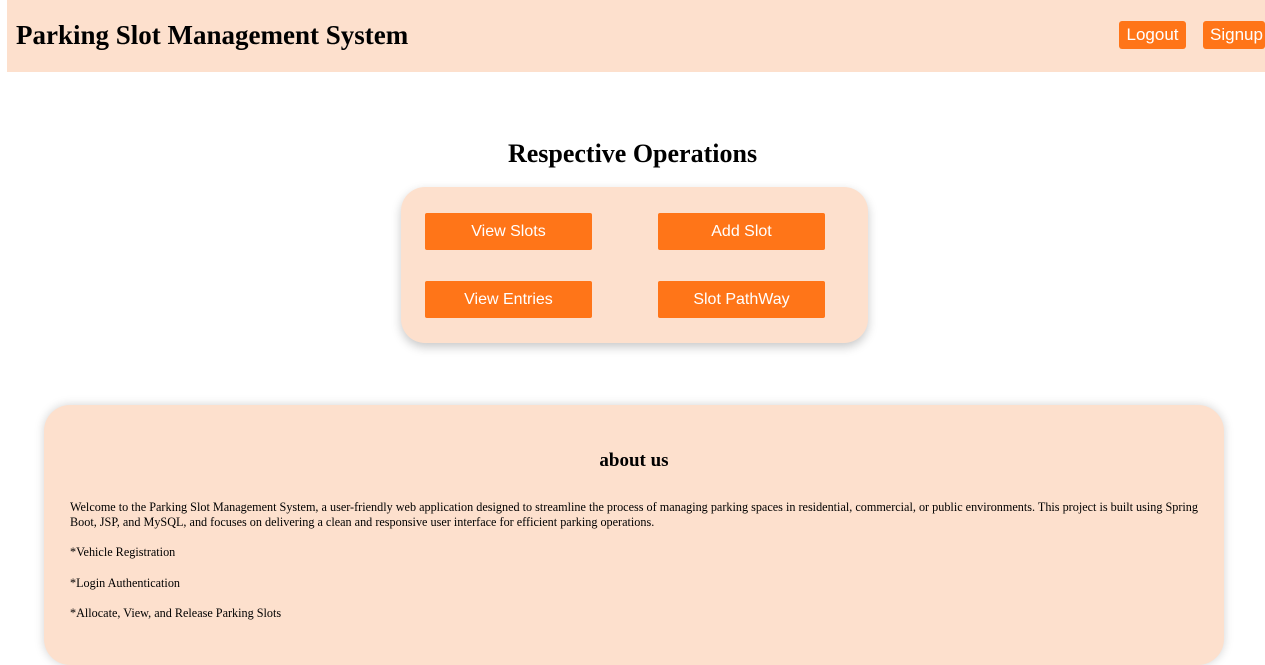  I want to click on signup-button: Signup, so click(1234, 35).